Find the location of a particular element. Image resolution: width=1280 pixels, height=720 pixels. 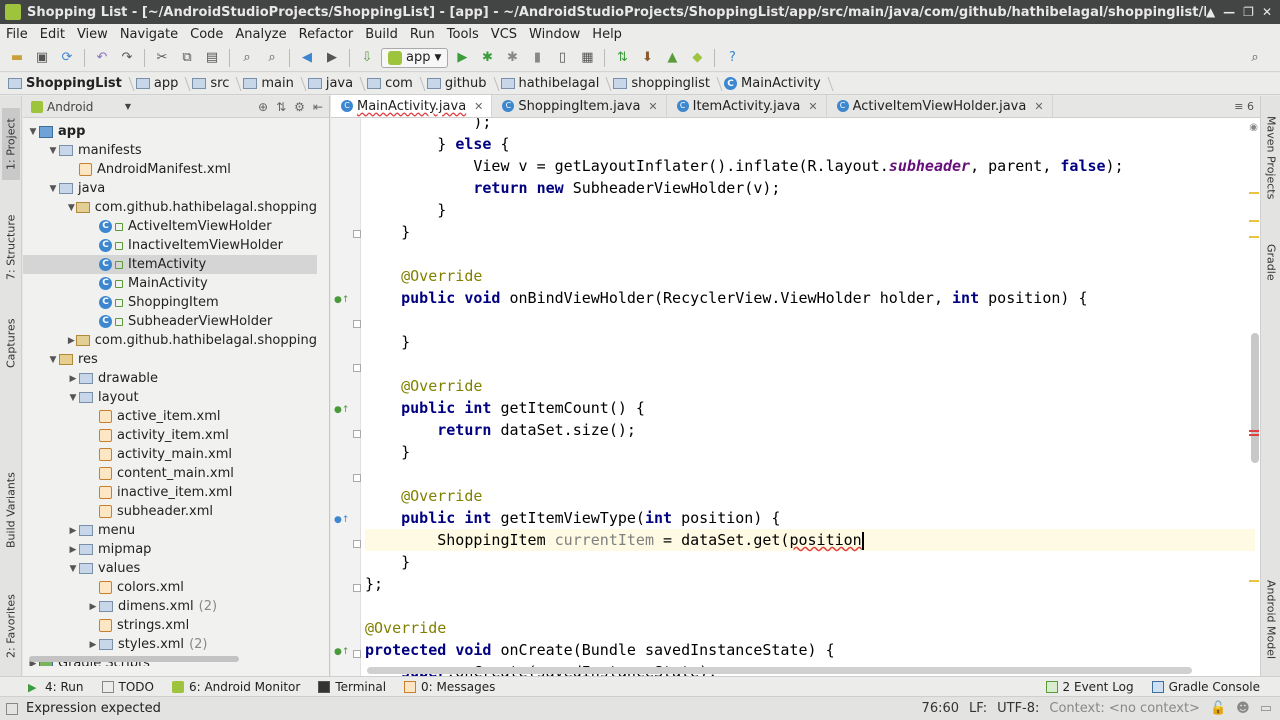

tree-item: ▼ com.github.hathibelagal.shopping is located at coordinates (170, 207).